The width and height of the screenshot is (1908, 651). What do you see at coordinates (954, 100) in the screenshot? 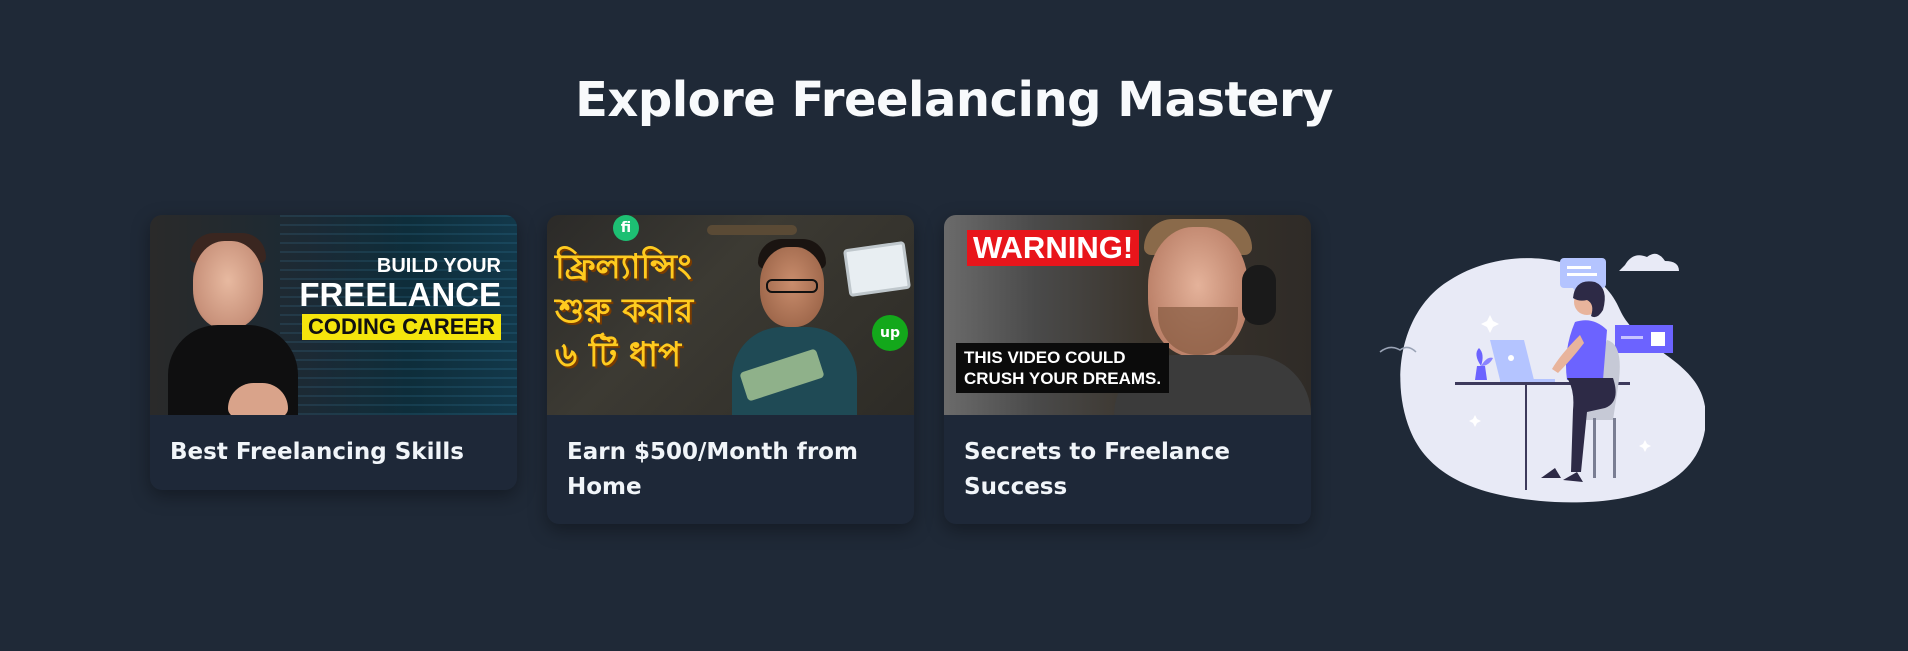
I see `section-title: Explore Freelancing Mastery` at bounding box center [954, 100].